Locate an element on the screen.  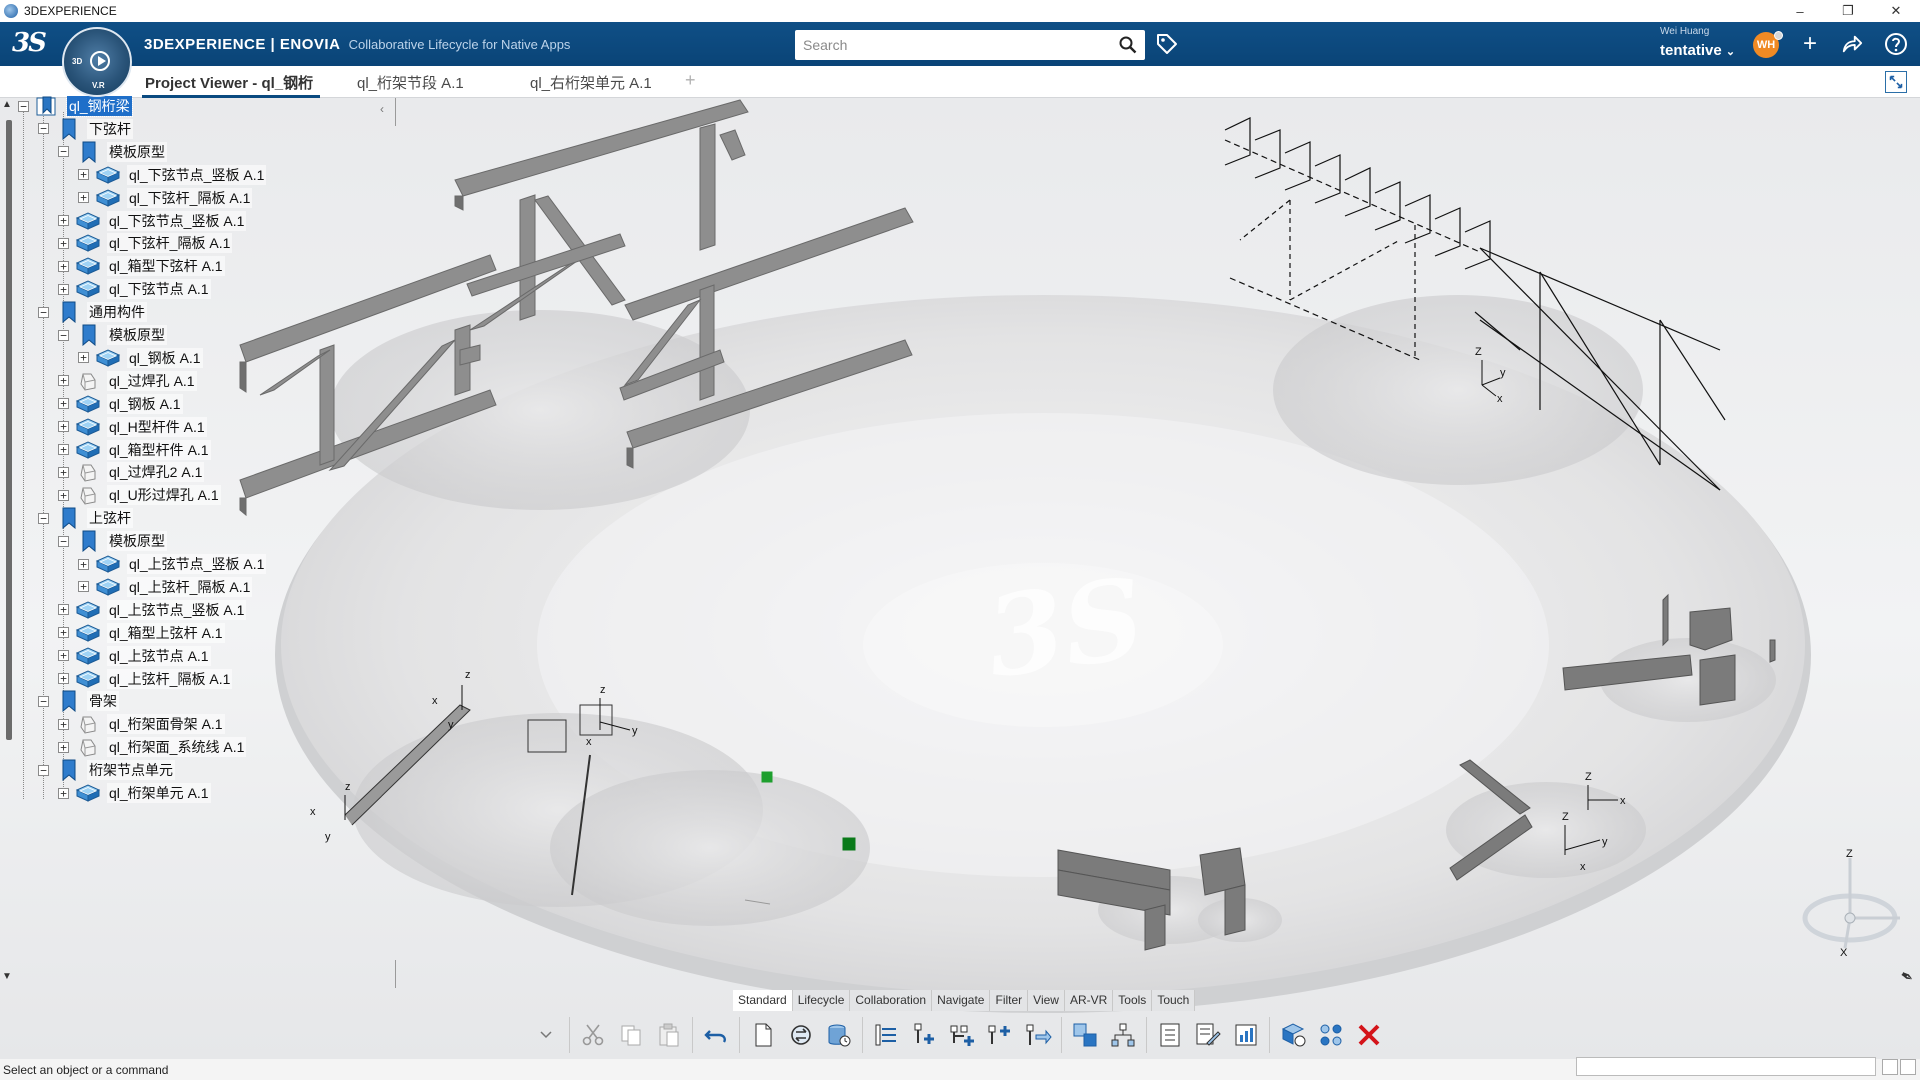
tree-node: − ql_钢桁梁 is located at coordinates (75, 106).